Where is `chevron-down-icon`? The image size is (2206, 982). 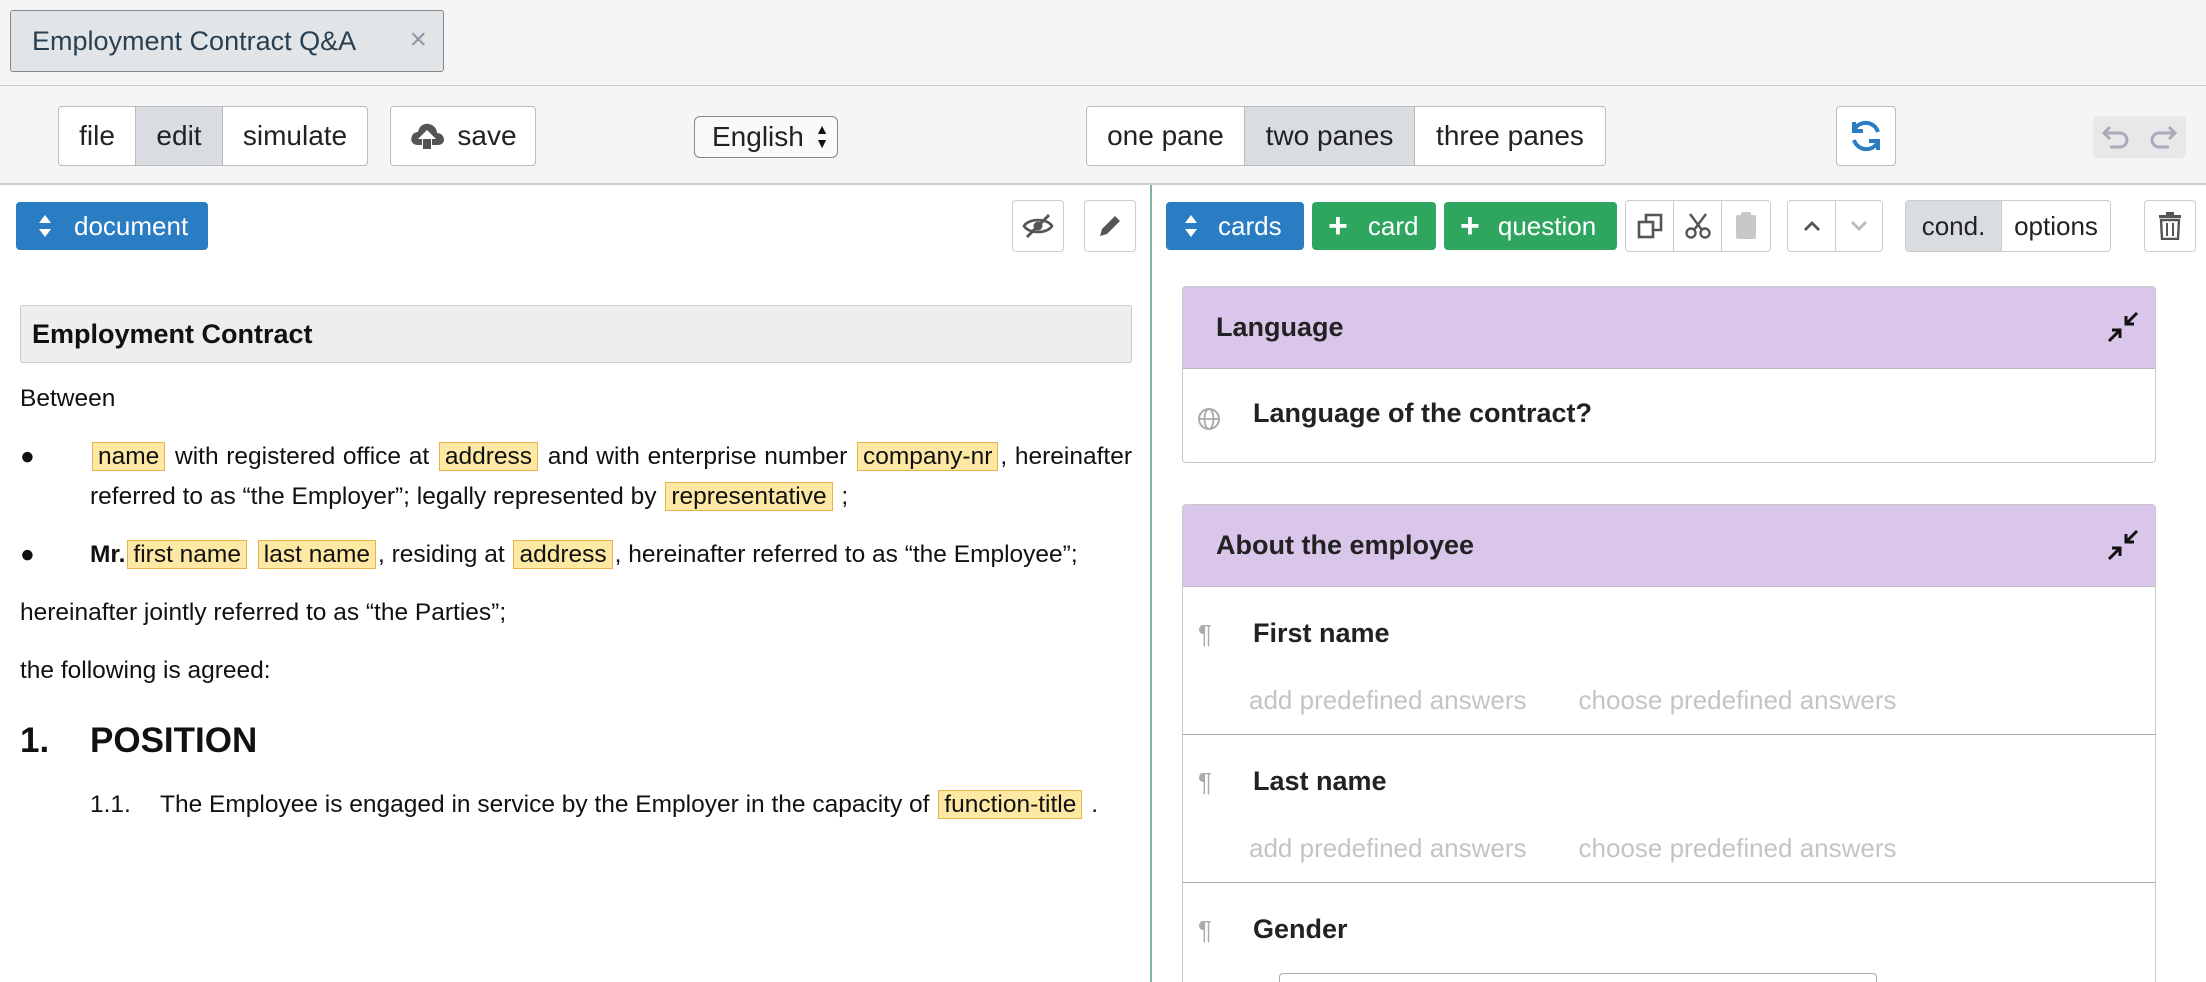
chevron-down-icon is located at coordinates (1859, 226).